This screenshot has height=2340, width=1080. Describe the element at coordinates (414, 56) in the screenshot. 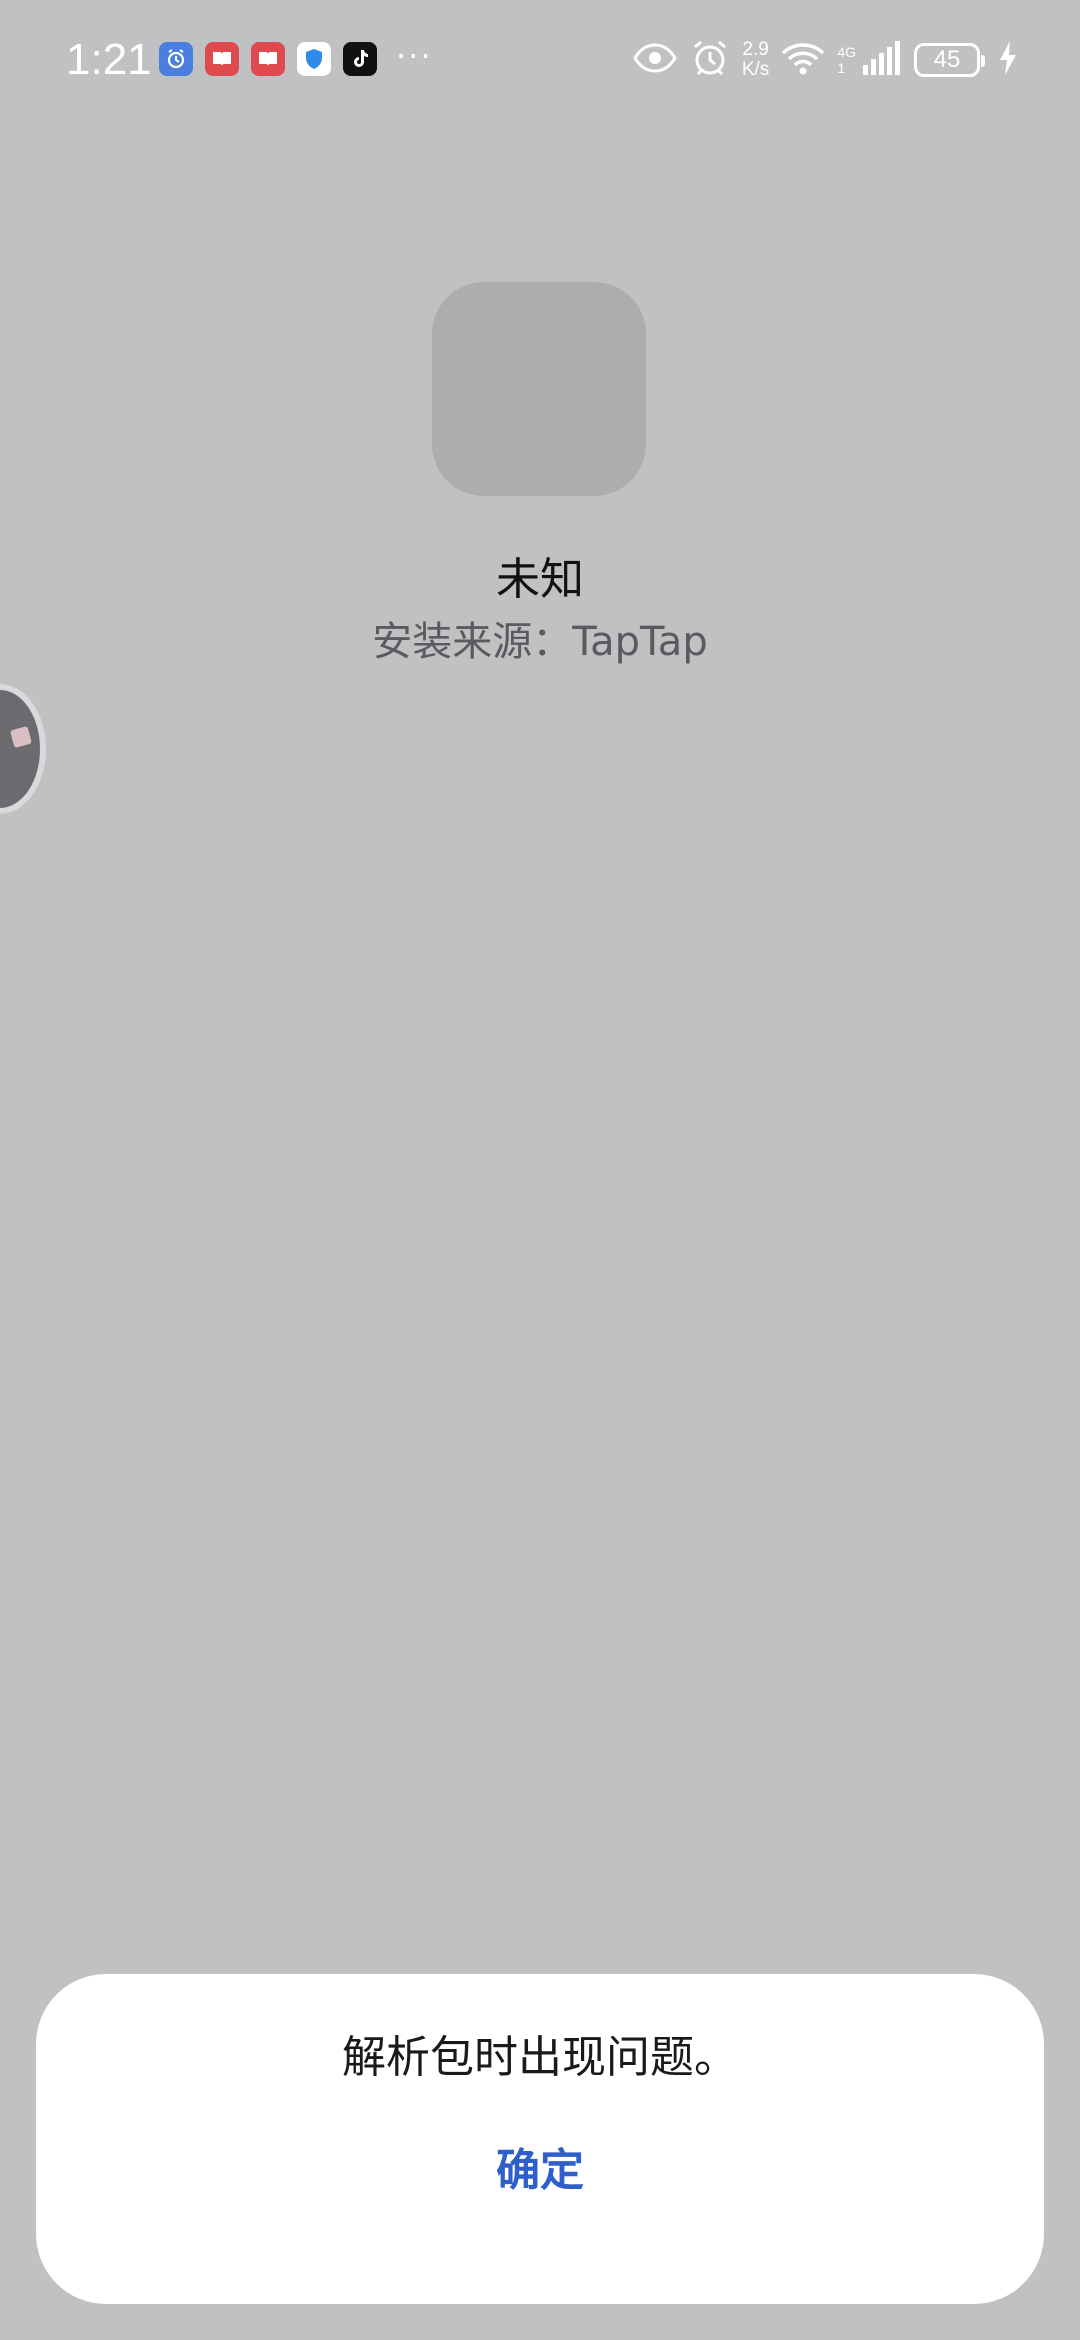

I see `more-notifications-indicator: ···` at that location.